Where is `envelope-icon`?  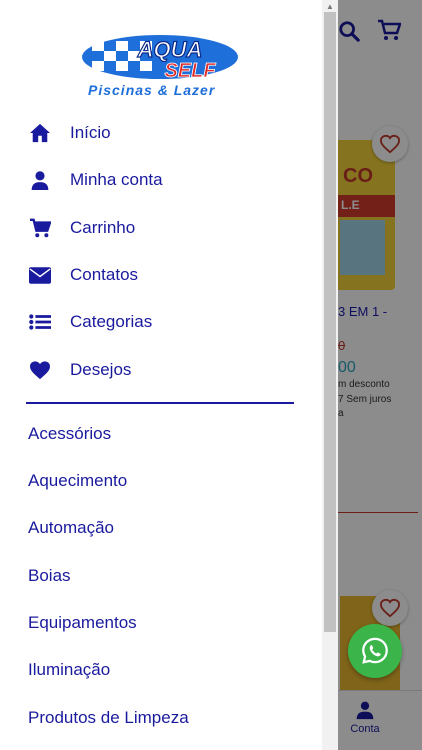
envelope-icon is located at coordinates (40, 275).